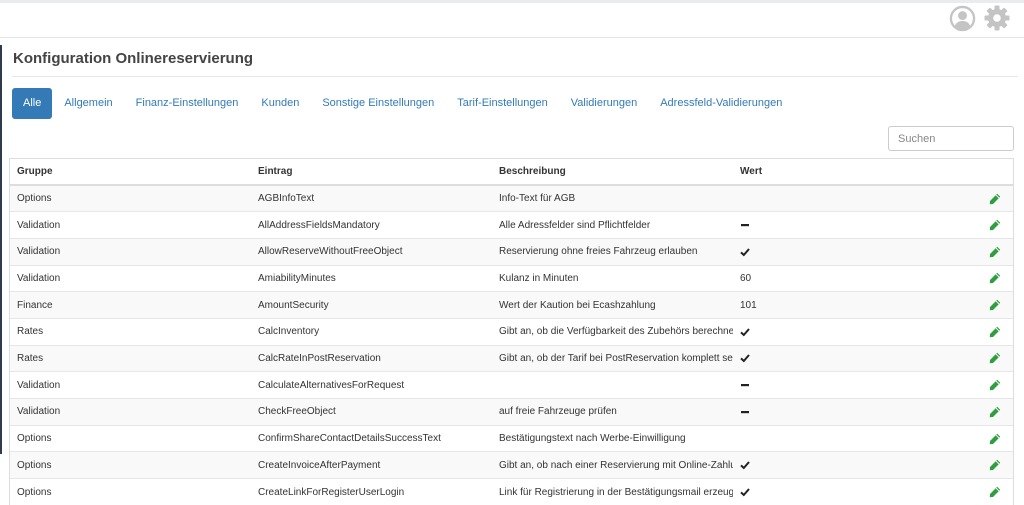 The width and height of the screenshot is (1024, 505). Describe the element at coordinates (371, 465) in the screenshot. I see `cell-eintrag: CreateInvoiceAfterPayment` at that location.